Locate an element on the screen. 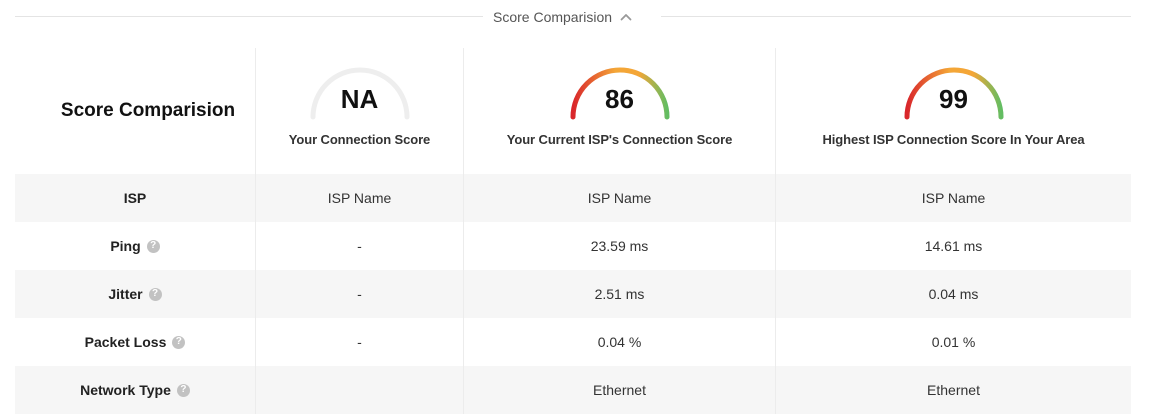 This screenshot has height=420, width=1150. row-label: Jitter ? is located at coordinates (135, 294).